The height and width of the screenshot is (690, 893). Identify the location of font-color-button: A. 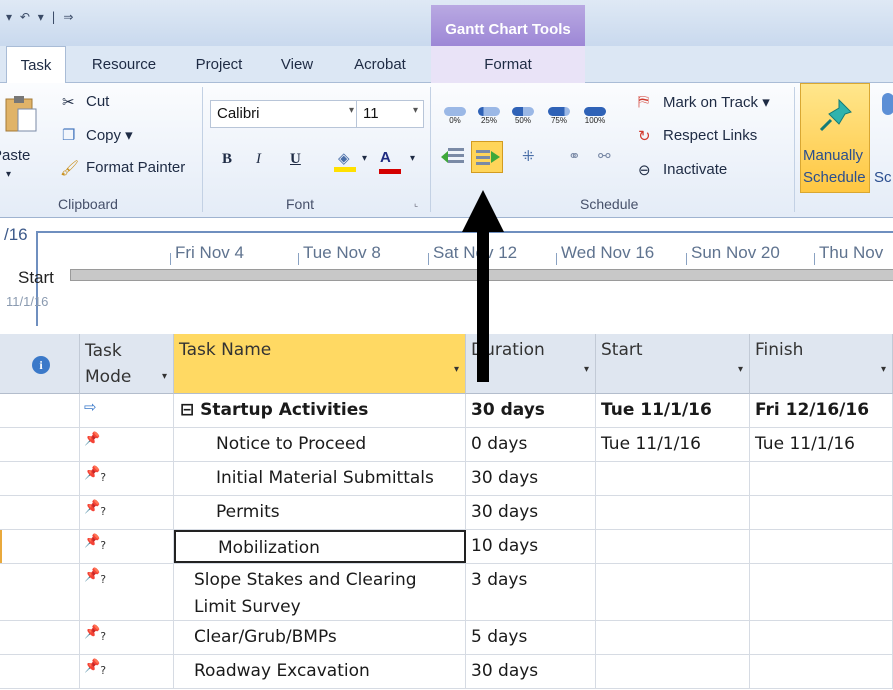
(385, 157).